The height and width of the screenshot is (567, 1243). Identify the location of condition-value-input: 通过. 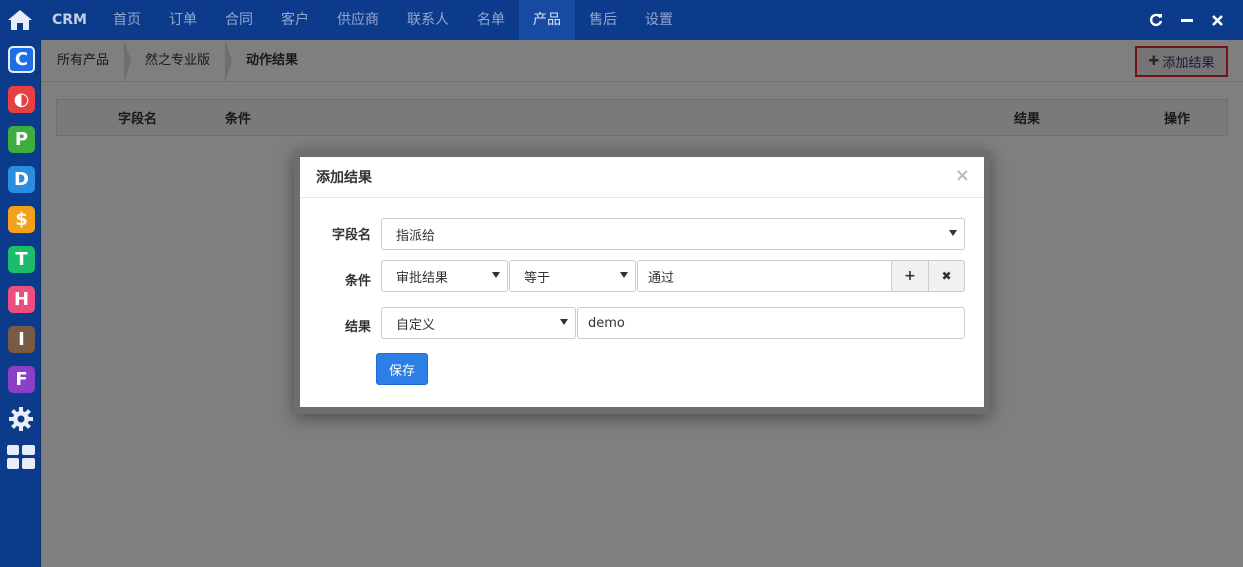
(764, 276).